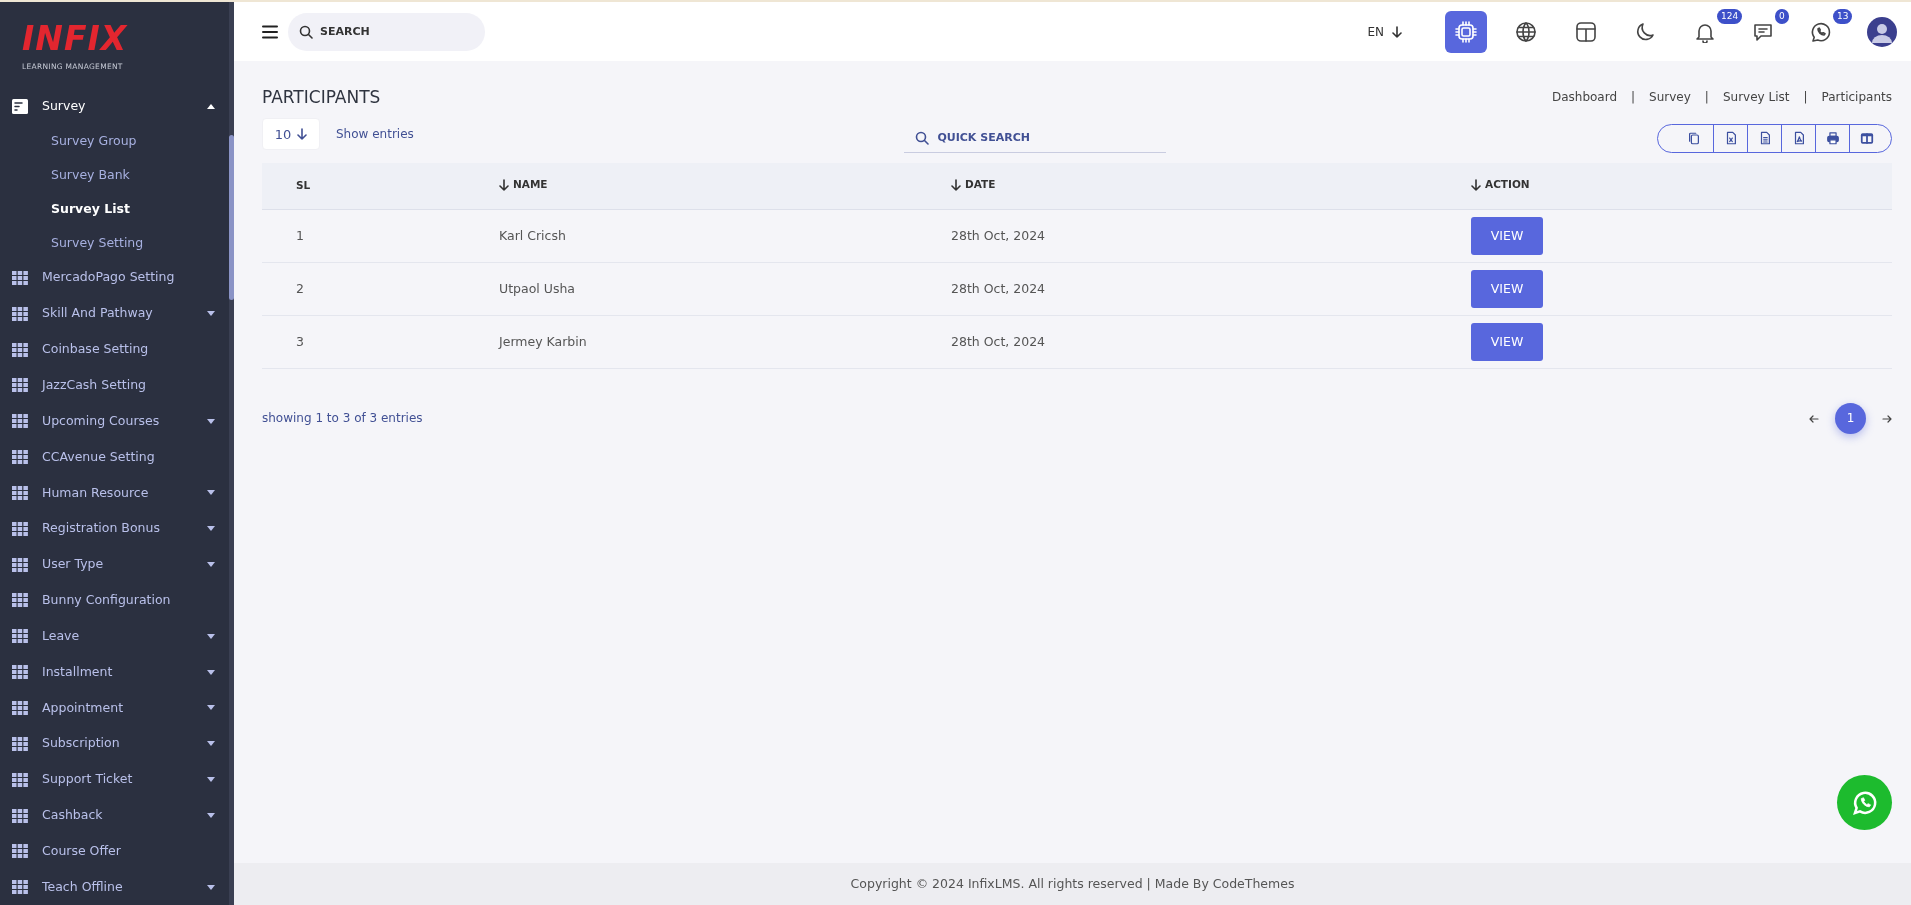 Image resolution: width=1911 pixels, height=905 pixels. I want to click on sidebar-item: Installment, so click(114, 672).